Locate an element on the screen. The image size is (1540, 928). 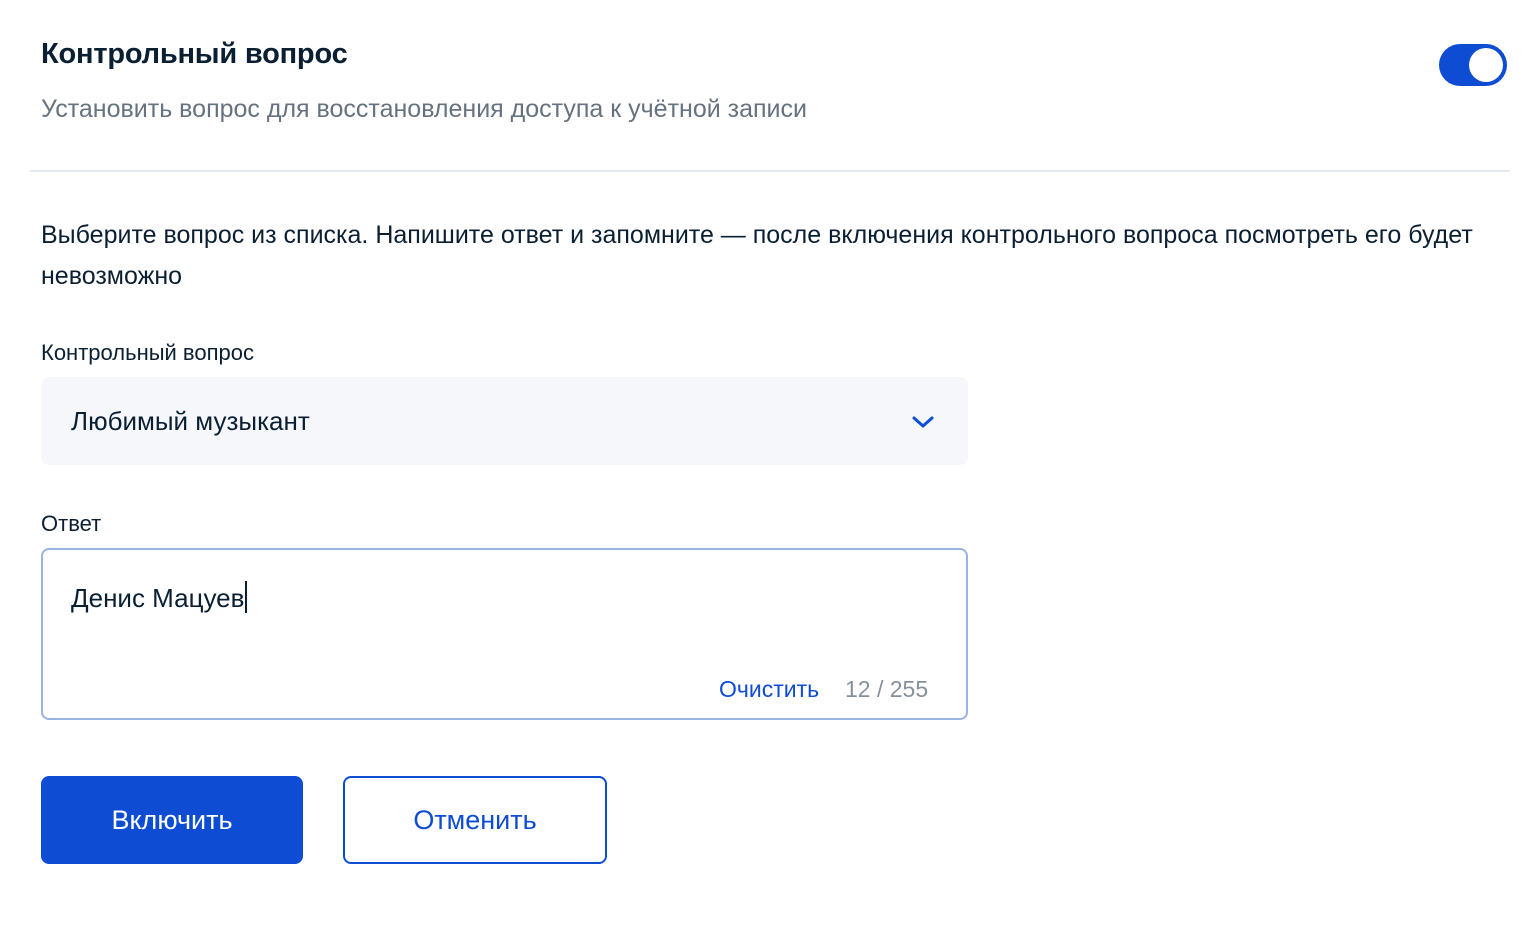
answer-value: Денис Мацуев is located at coordinates (159, 597).